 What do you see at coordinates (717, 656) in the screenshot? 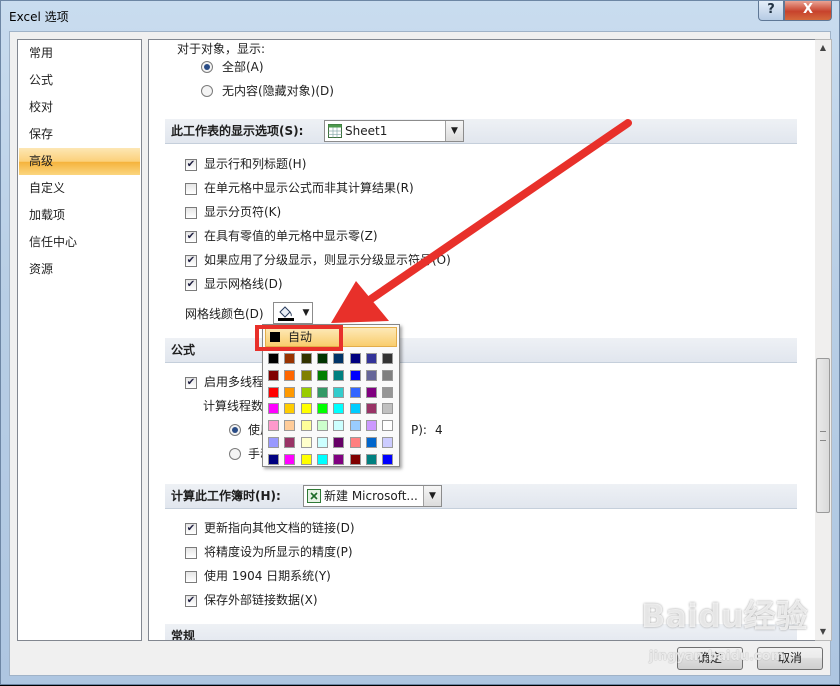
I see `watermark-url: jingyan.baidu.com` at bounding box center [717, 656].